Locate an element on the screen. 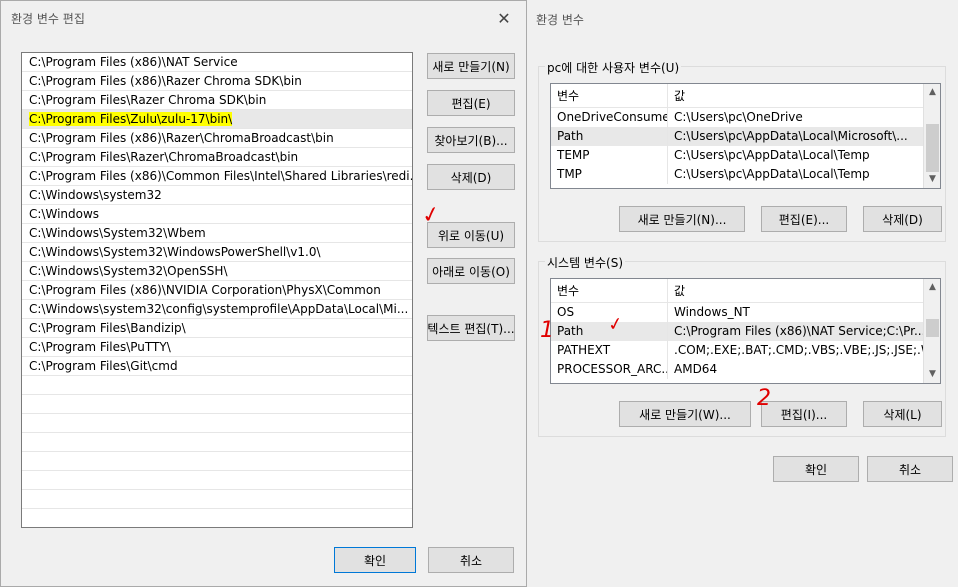 This screenshot has width=958, height=587. table-row: PROCESSOR_ARC... AMD64 is located at coordinates (745, 369).